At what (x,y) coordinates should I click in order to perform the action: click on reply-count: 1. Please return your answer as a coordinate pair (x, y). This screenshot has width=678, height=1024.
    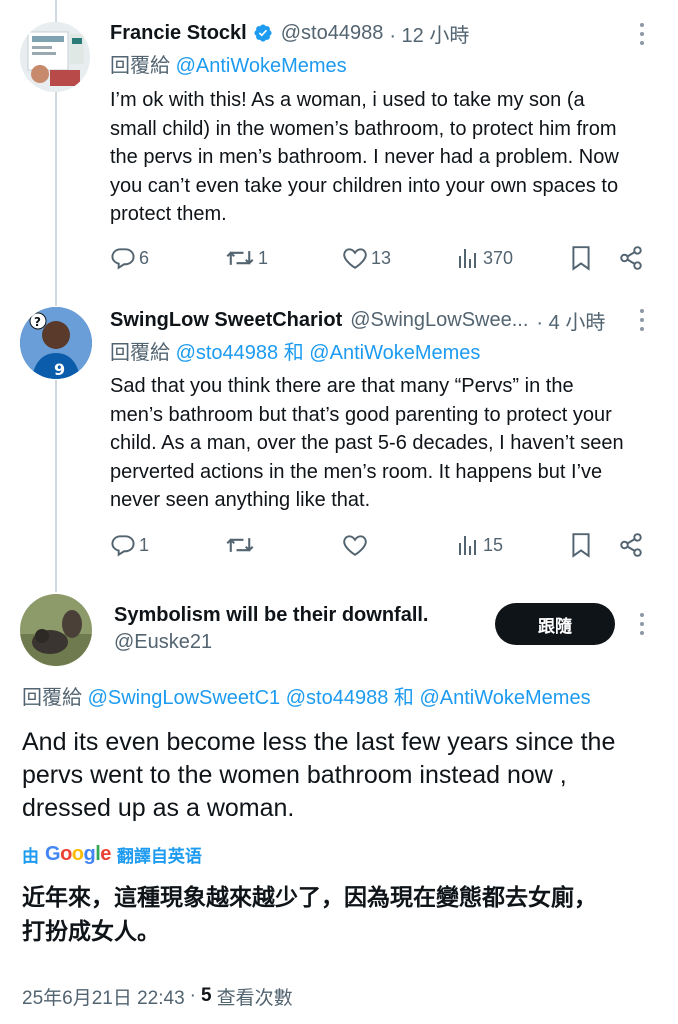
    Looking at the image, I should click on (144, 544).